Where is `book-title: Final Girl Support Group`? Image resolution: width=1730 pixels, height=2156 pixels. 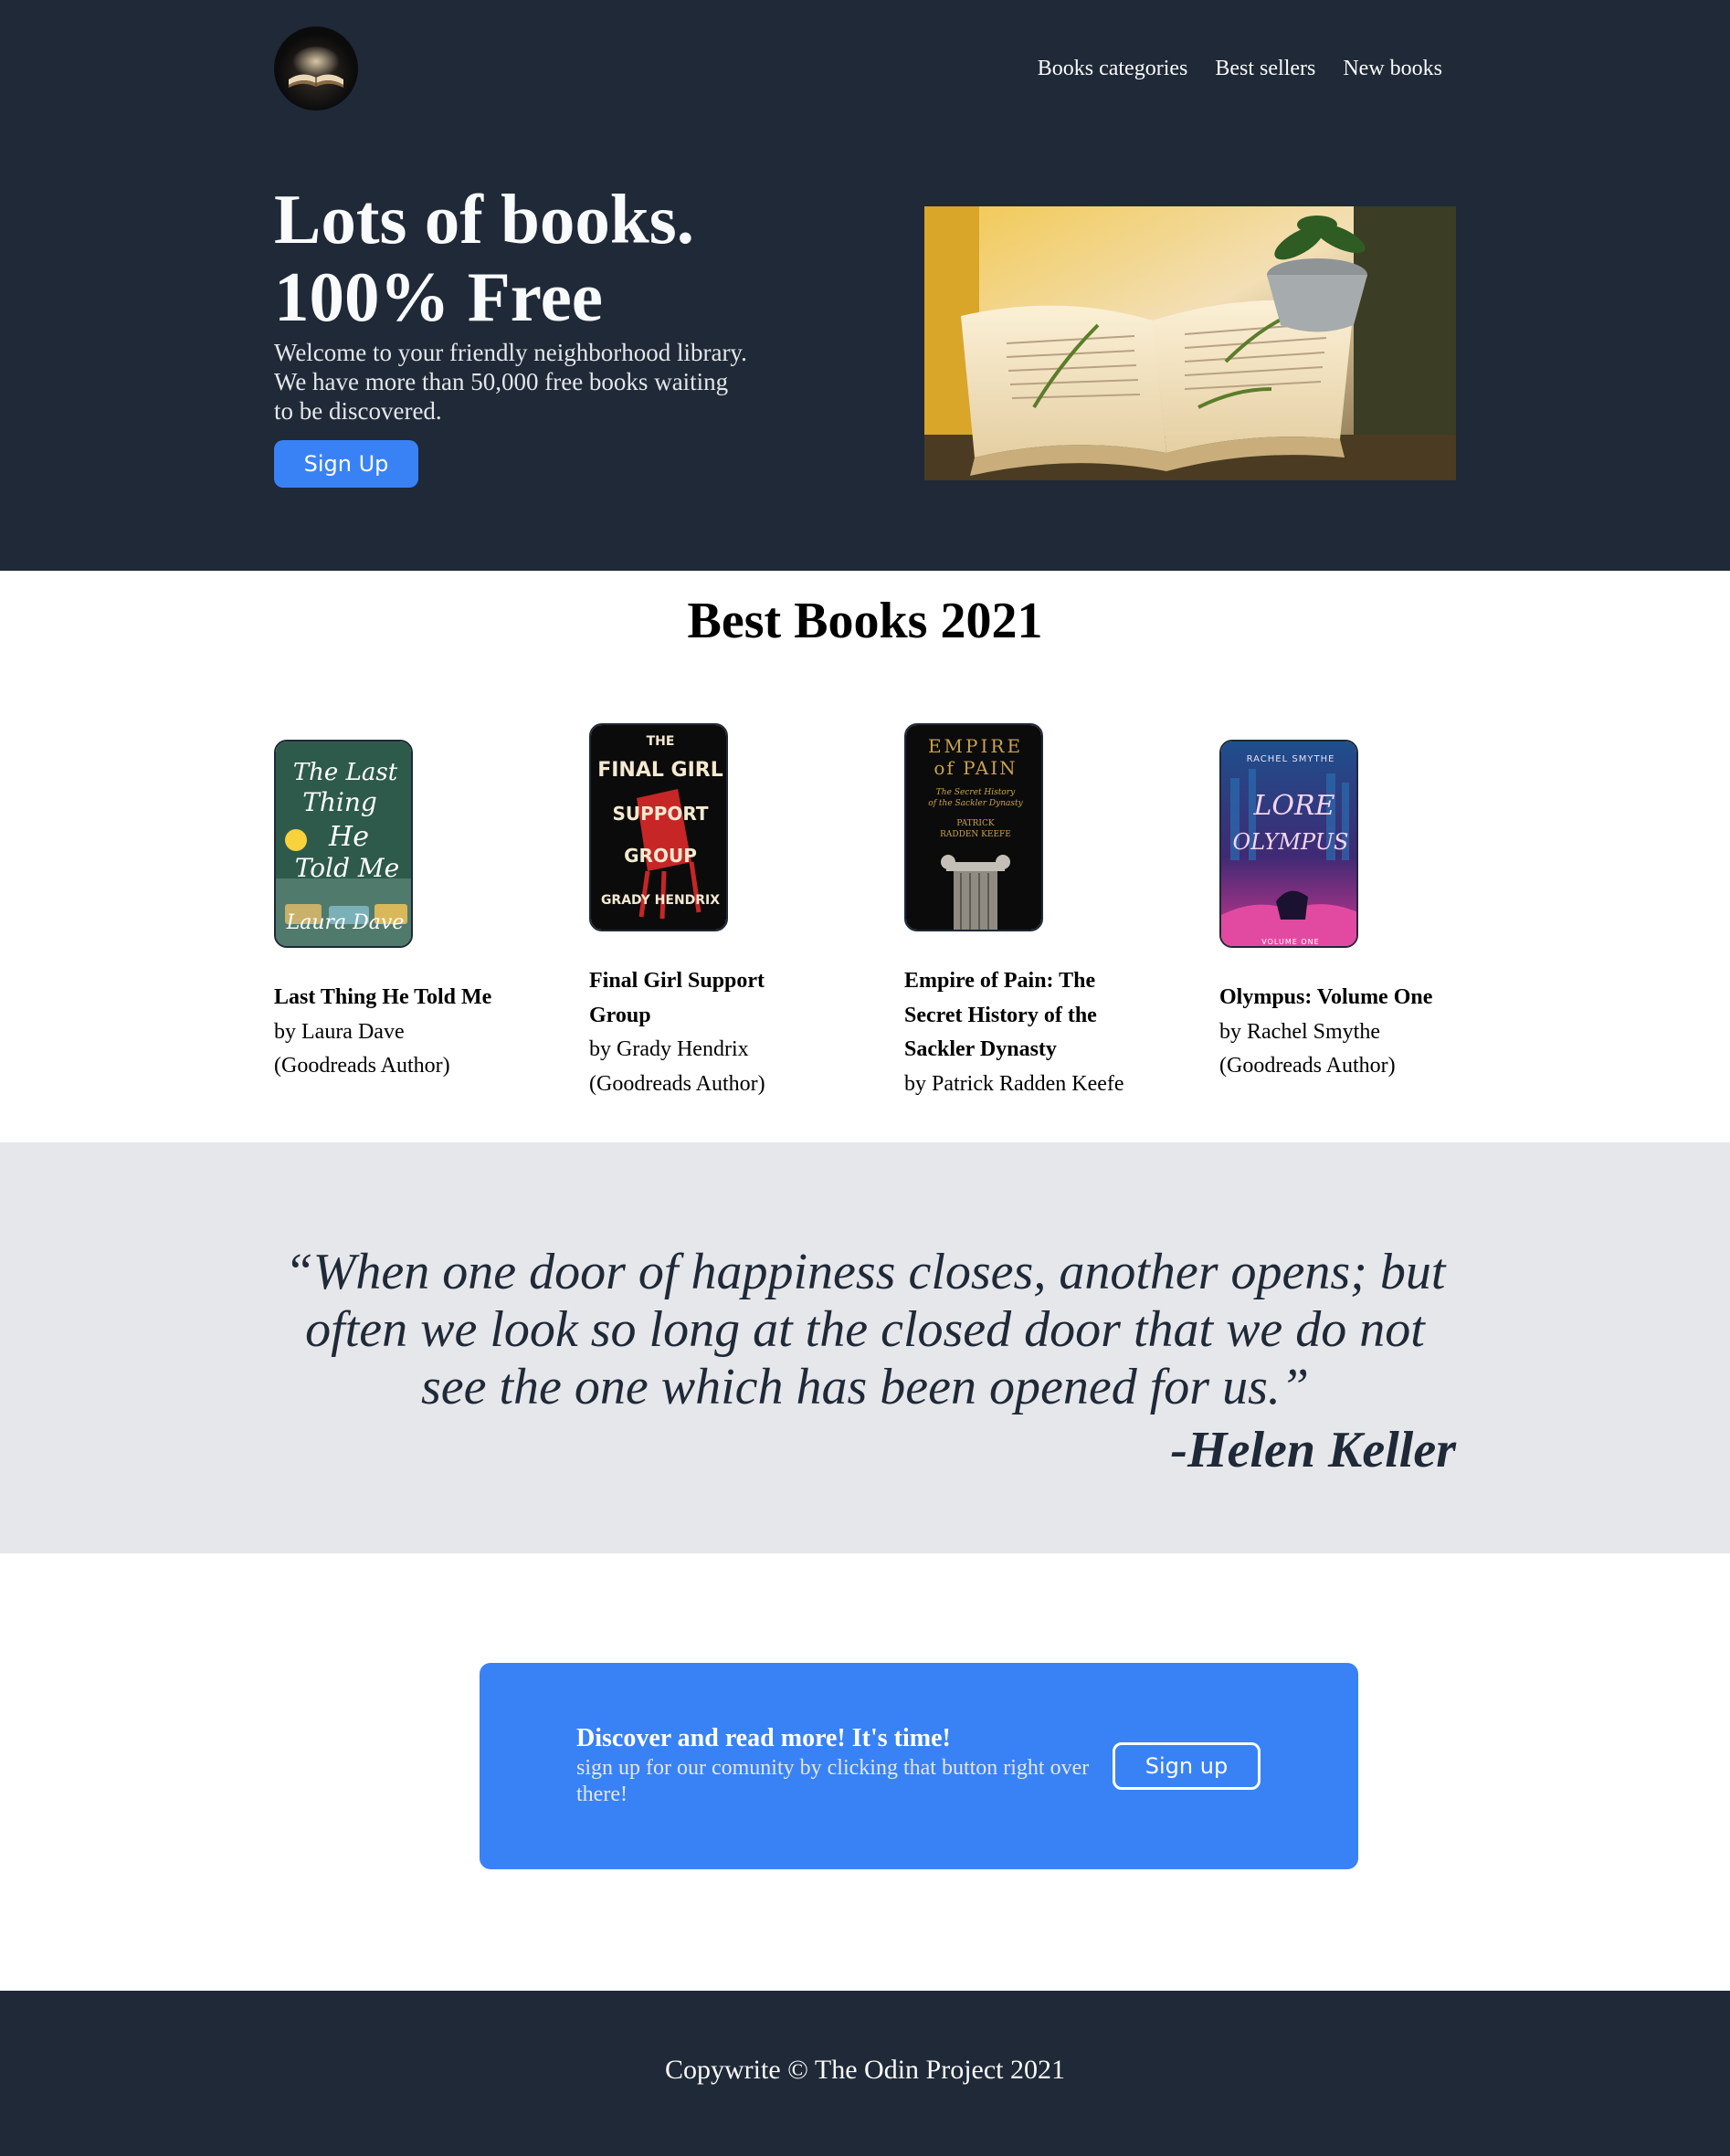
book-title: Final Girl Support Group is located at coordinates (708, 998).